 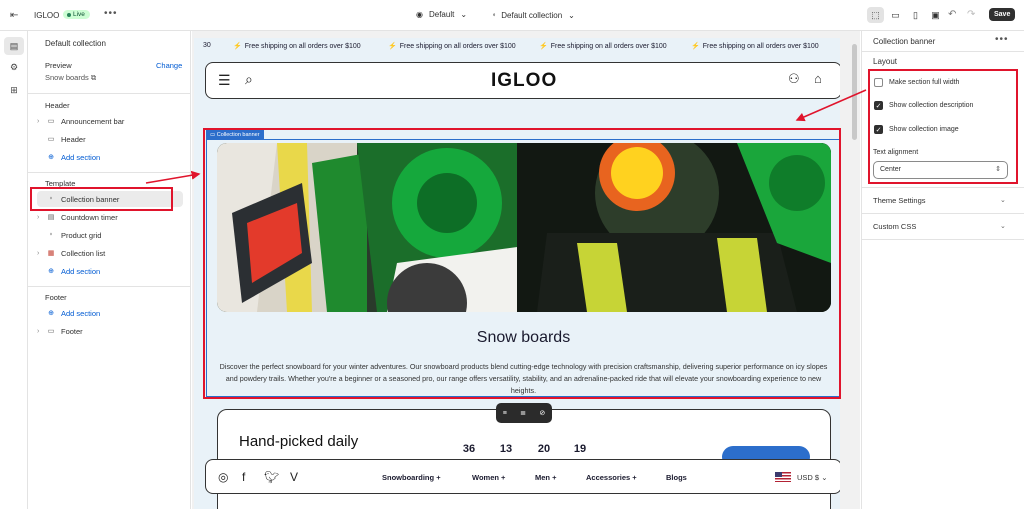 What do you see at coordinates (110, 331) in the screenshot?
I see `section-footer: › ▭ Footer` at bounding box center [110, 331].